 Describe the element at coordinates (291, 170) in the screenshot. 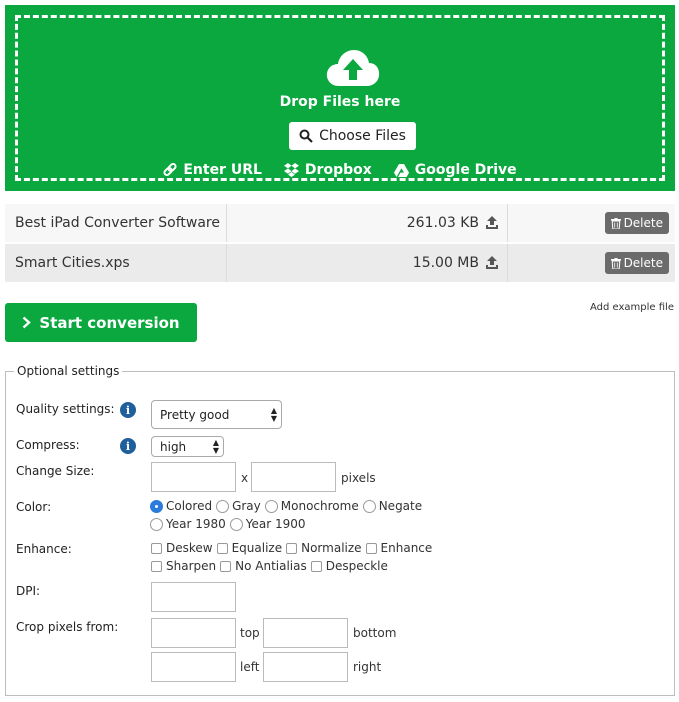

I see `dropbox-icon` at that location.